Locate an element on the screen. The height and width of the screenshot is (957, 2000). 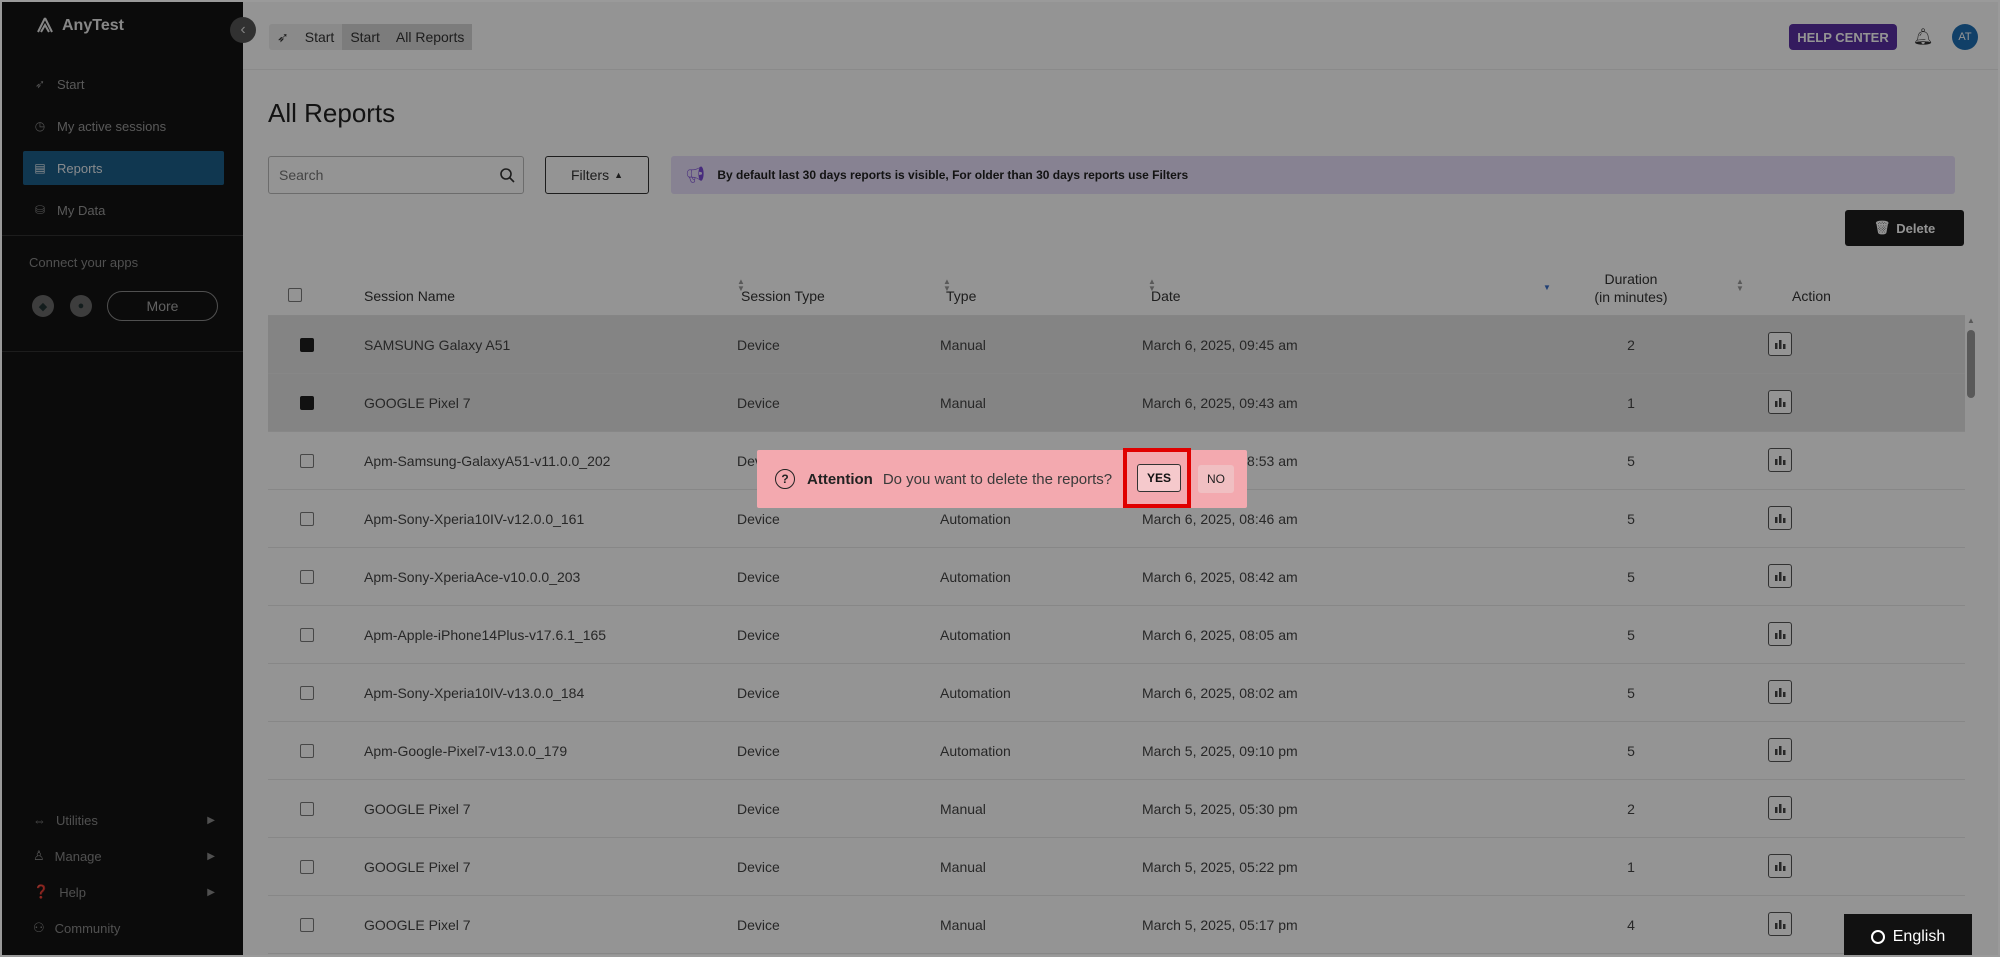
select-all-checkbox is located at coordinates (295, 295).